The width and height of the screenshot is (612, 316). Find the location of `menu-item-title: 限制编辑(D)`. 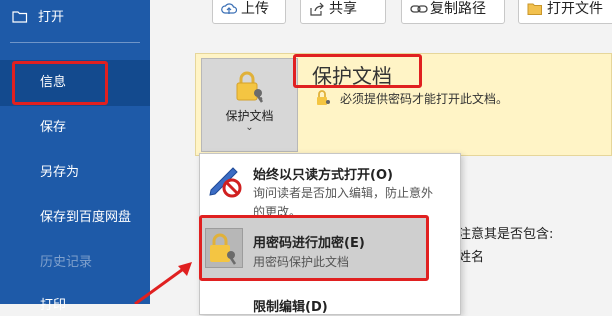

menu-item-title: 限制编辑(D) is located at coordinates (290, 307).